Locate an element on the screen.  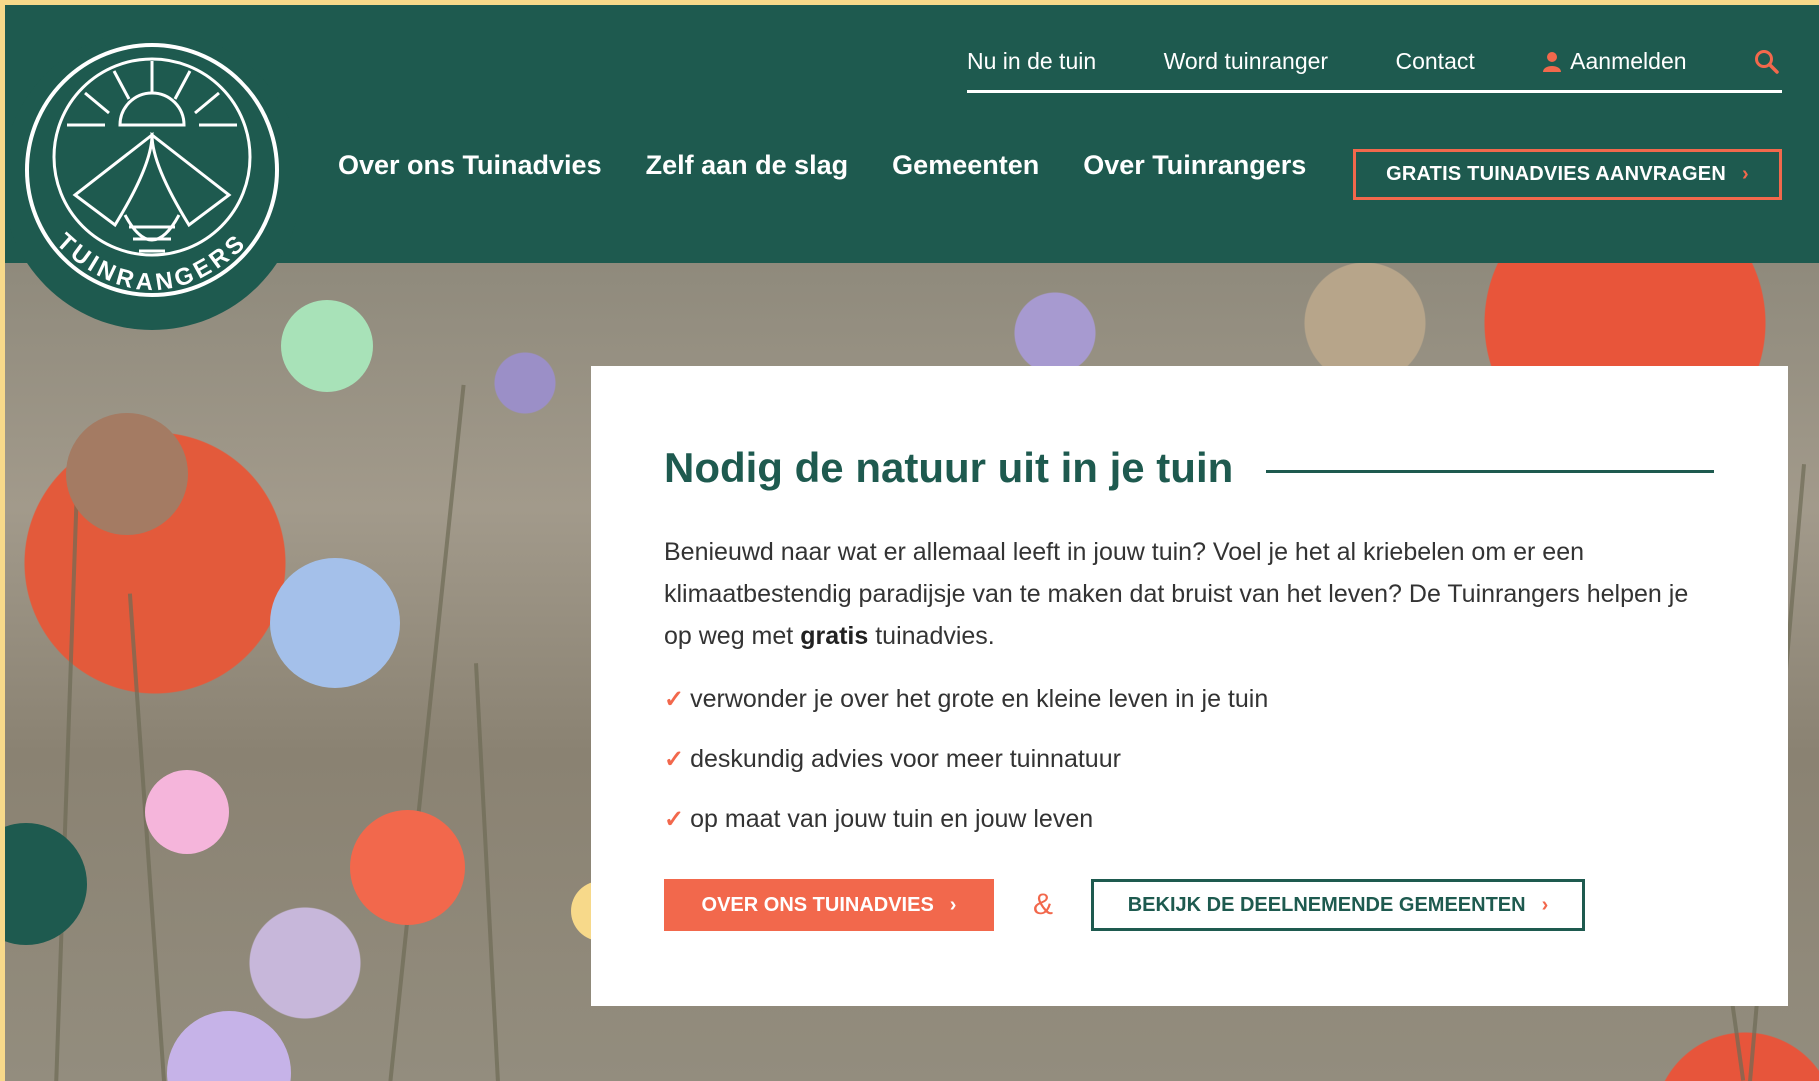
benefit-text: deskundig advies voor meer tuinnatuur is located at coordinates (905, 758).